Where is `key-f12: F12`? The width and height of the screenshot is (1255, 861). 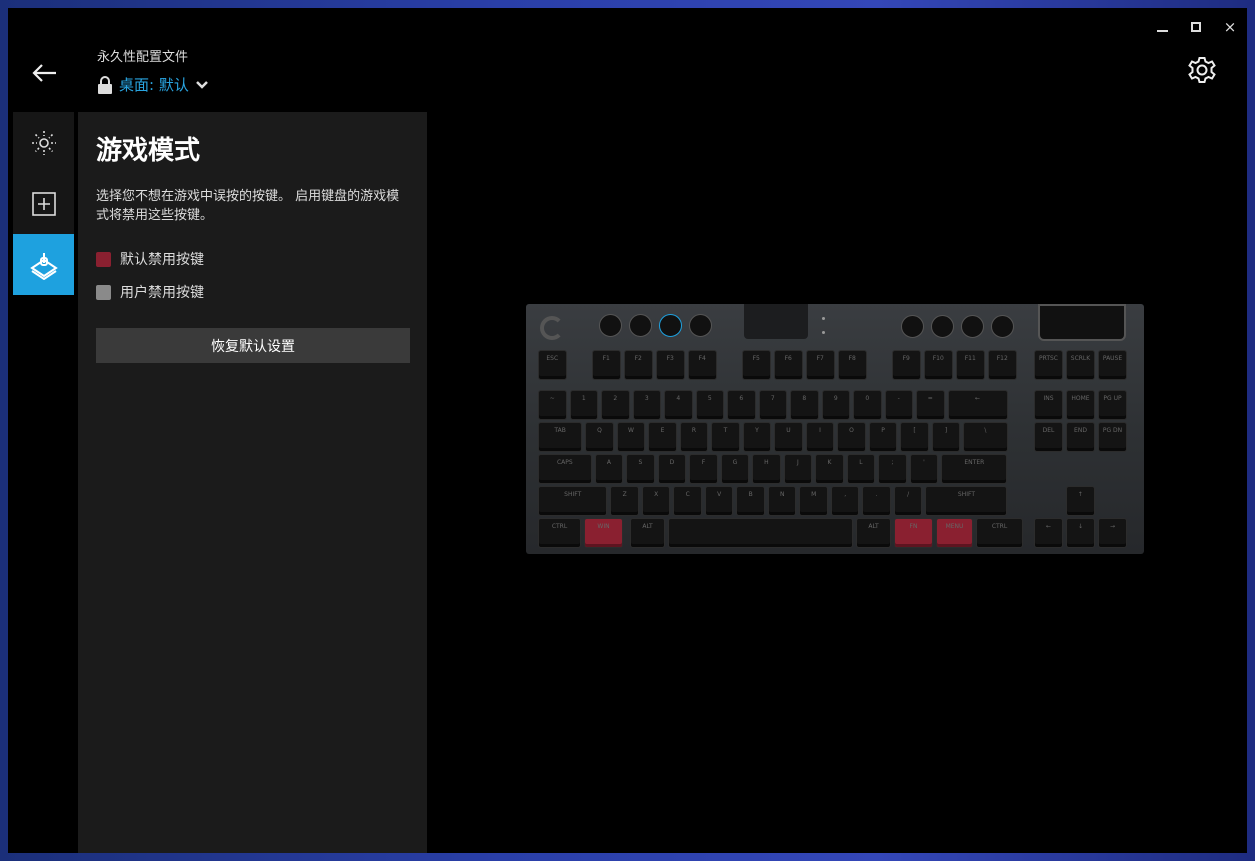 key-f12: F12 is located at coordinates (1002, 365).